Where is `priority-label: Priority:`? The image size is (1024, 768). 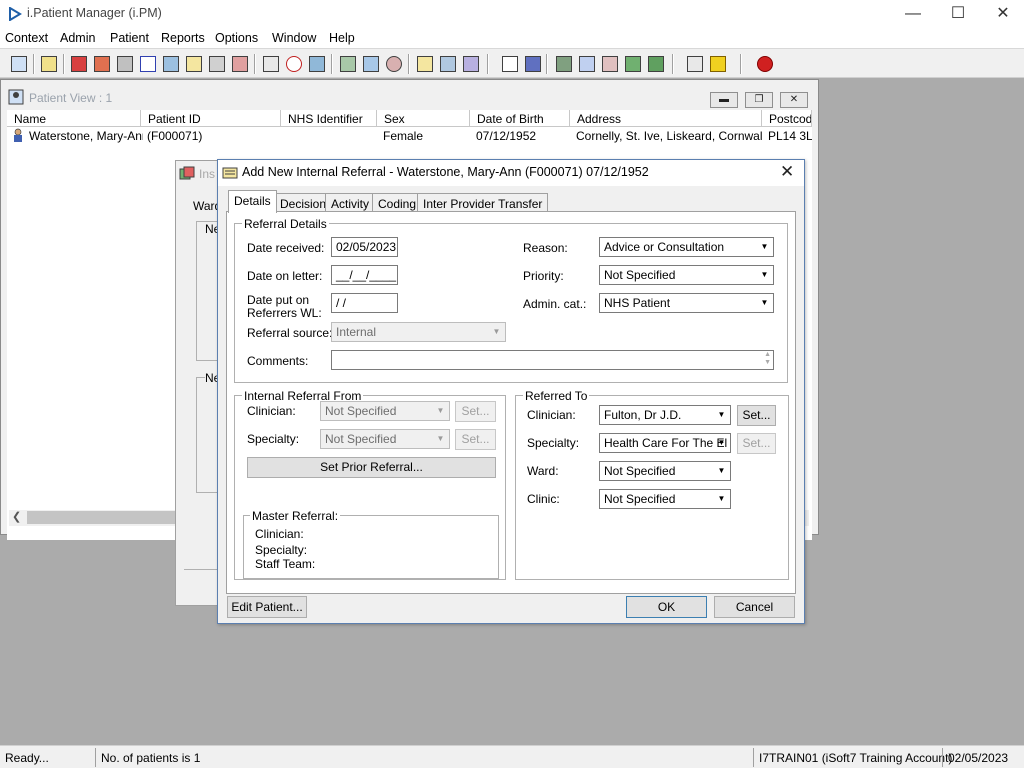 priority-label: Priority: is located at coordinates (543, 276).